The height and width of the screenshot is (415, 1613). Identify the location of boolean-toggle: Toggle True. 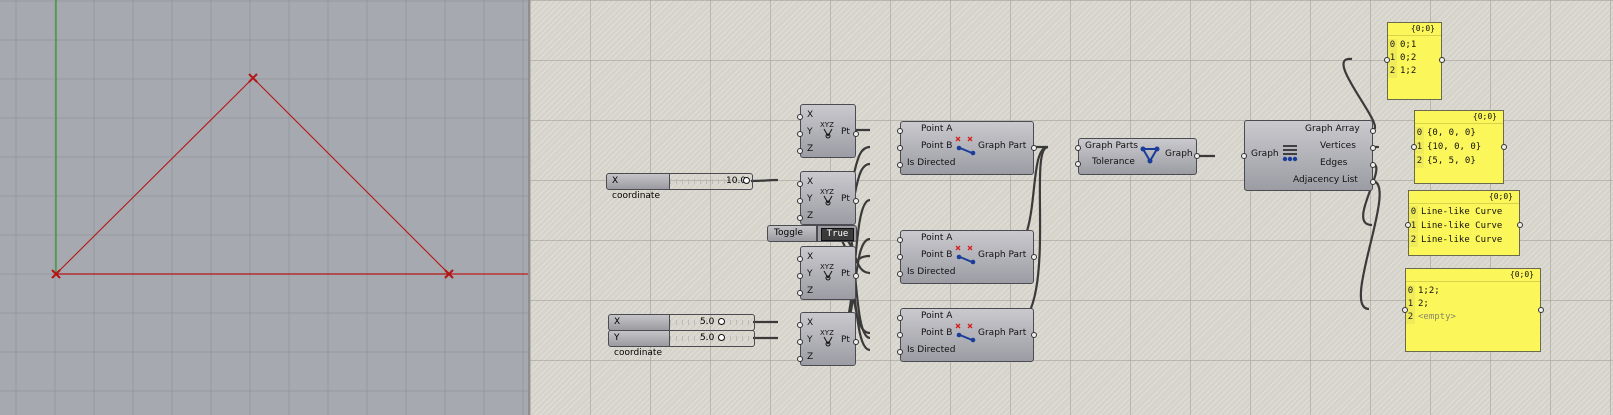
(812, 233).